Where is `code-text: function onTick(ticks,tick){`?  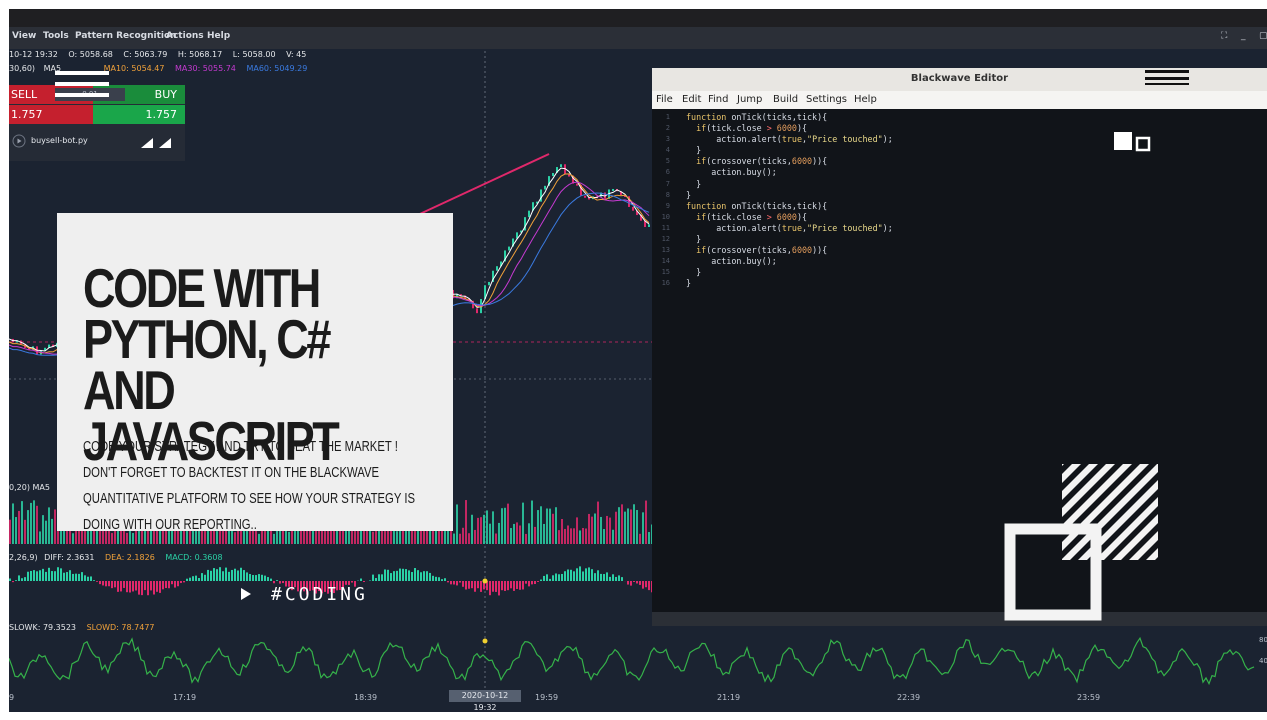 code-text: function onTick(ticks,tick){ is located at coordinates (757, 117).